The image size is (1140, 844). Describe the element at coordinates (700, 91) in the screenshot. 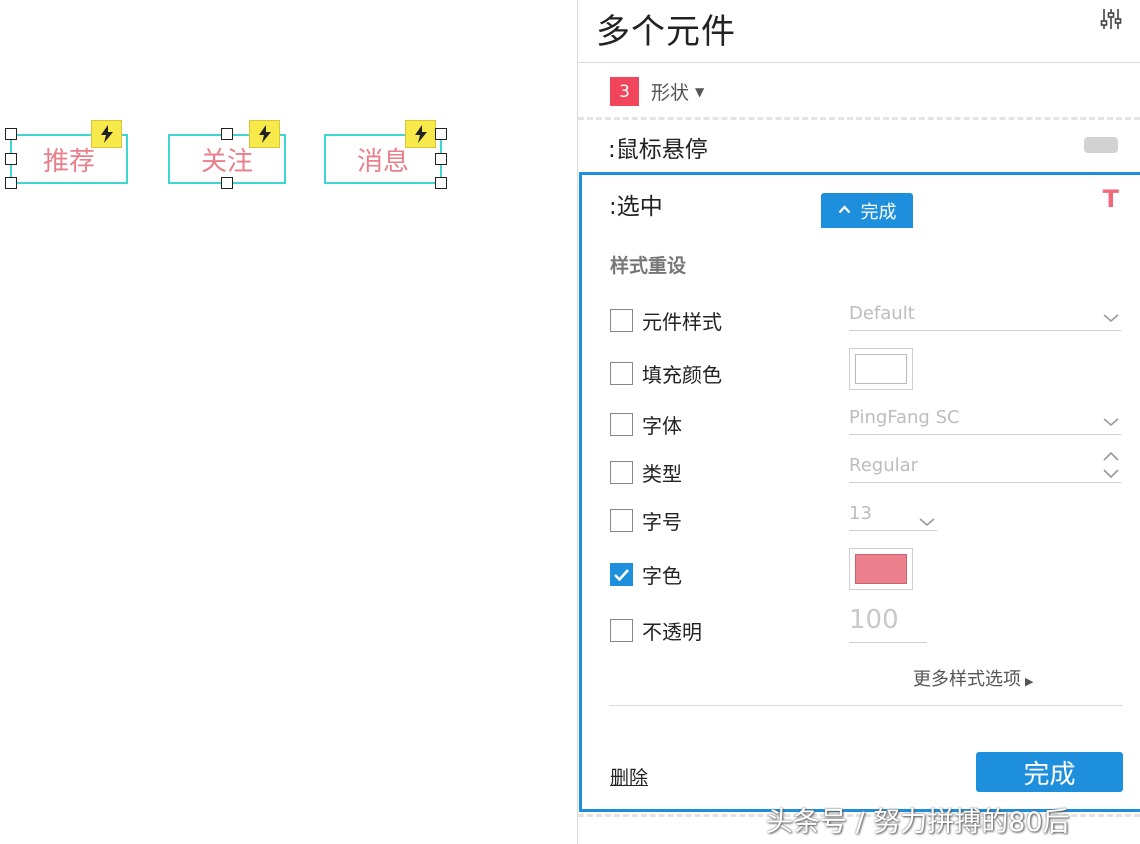

I see `caret-down-icon: ▼` at that location.